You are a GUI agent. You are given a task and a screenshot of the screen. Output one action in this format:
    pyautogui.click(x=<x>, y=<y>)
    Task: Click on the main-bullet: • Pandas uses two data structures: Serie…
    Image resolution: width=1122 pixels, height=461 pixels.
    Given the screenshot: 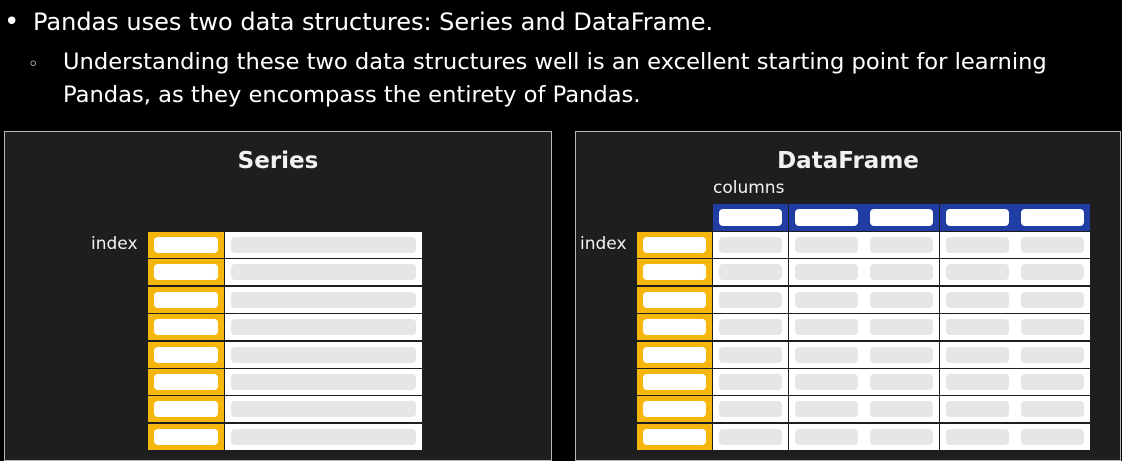 What is the action you would take?
    pyautogui.click(x=561, y=22)
    